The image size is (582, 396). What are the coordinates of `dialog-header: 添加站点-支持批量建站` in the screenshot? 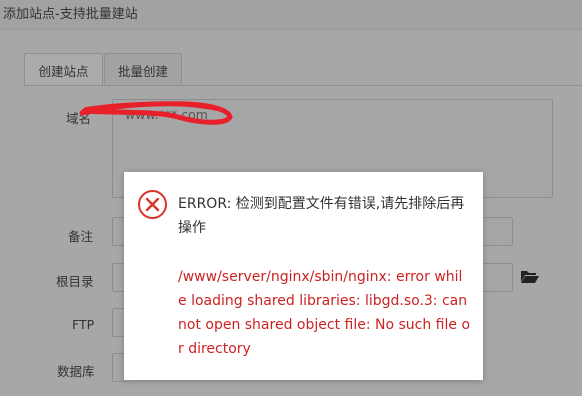 It's located at (291, 15).